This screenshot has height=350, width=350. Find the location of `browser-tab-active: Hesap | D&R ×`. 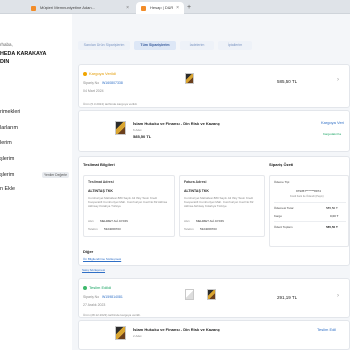

browser-tab-active: Hesap | D&R × is located at coordinates (160, 8).